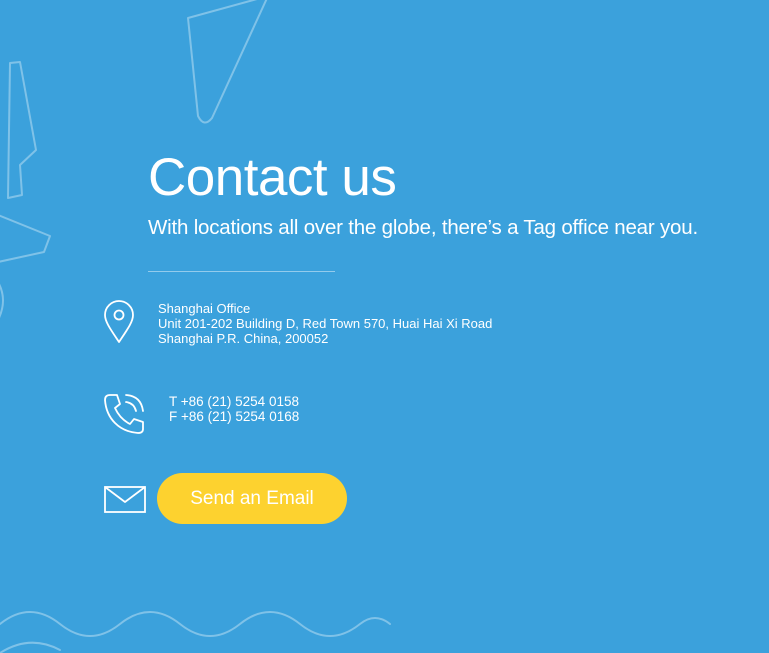 The image size is (769, 653). Describe the element at coordinates (125, 499) in the screenshot. I see `envelope-icon` at that location.